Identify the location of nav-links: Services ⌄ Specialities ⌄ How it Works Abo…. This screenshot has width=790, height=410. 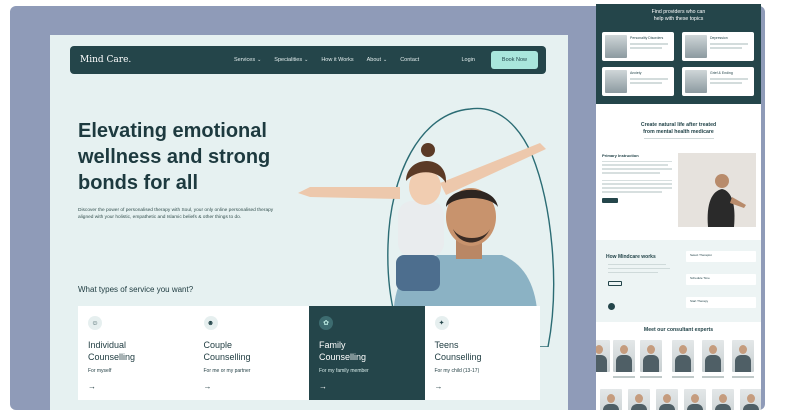
(326, 60).